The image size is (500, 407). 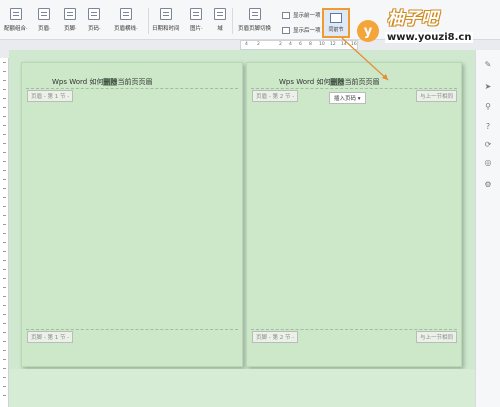 What do you see at coordinates (254, 22) in the screenshot?
I see `header-footer-switch-button: 页眉页脚切换` at bounding box center [254, 22].